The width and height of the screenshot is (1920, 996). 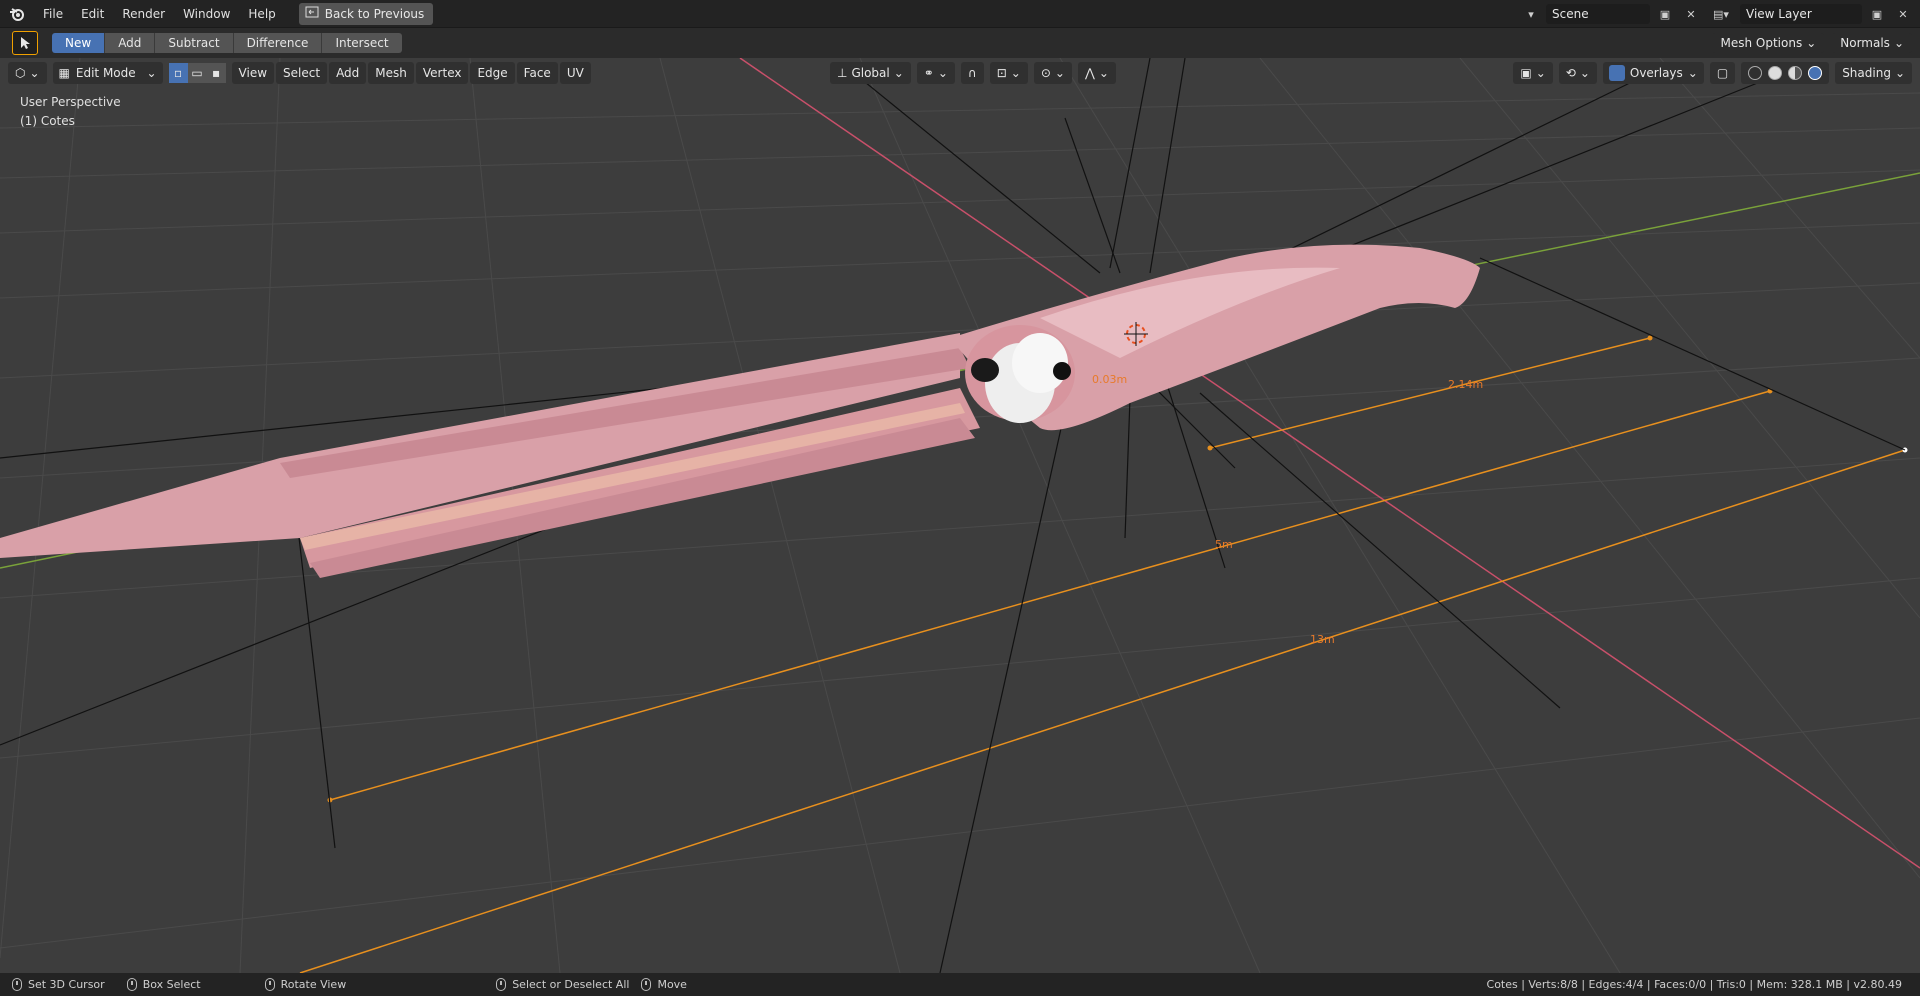 I want to click on menu-window: Window, so click(x=206, y=14).